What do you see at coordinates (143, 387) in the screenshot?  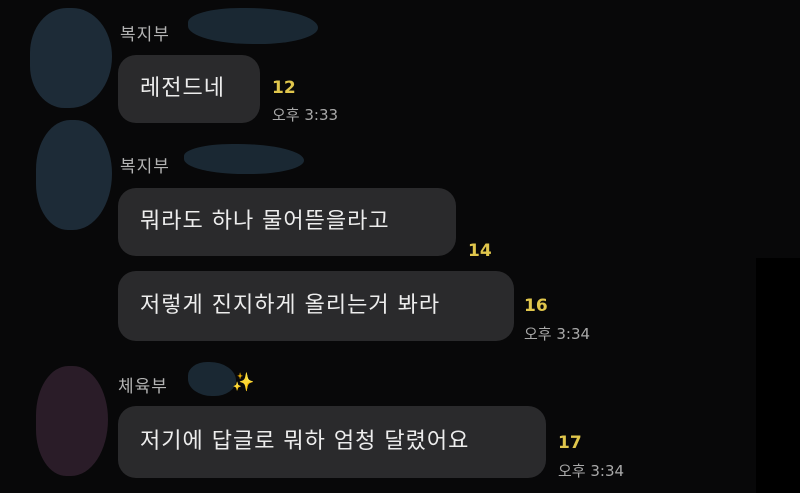 I see `sender-name: 체육부` at bounding box center [143, 387].